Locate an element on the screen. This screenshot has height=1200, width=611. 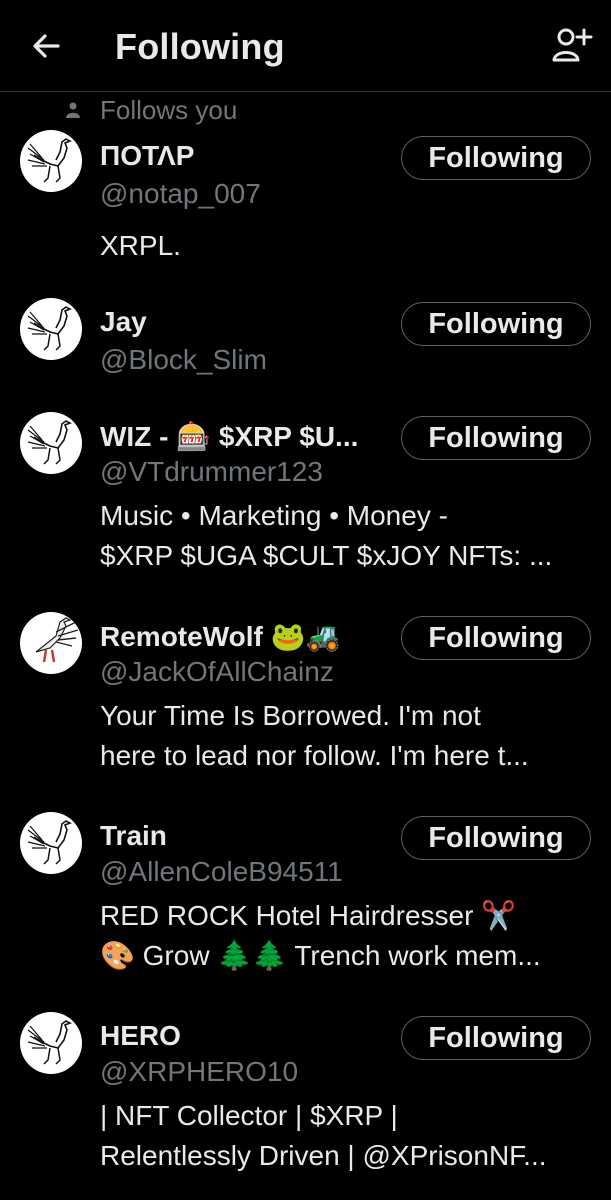
add-user-icon is located at coordinates (572, 45).